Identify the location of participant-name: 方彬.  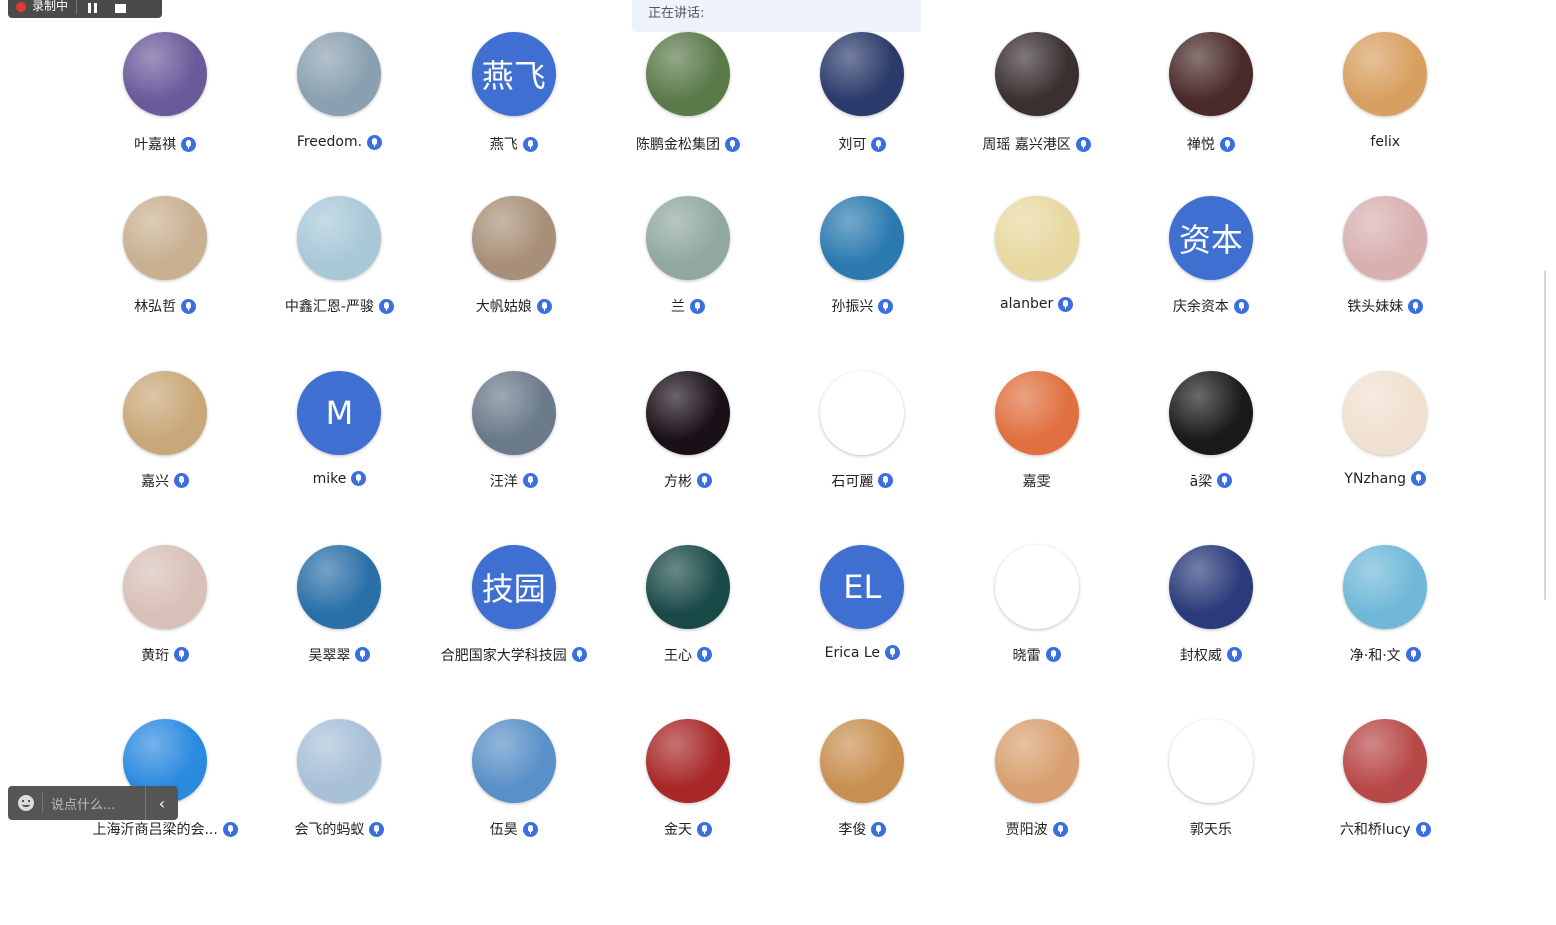
(678, 481).